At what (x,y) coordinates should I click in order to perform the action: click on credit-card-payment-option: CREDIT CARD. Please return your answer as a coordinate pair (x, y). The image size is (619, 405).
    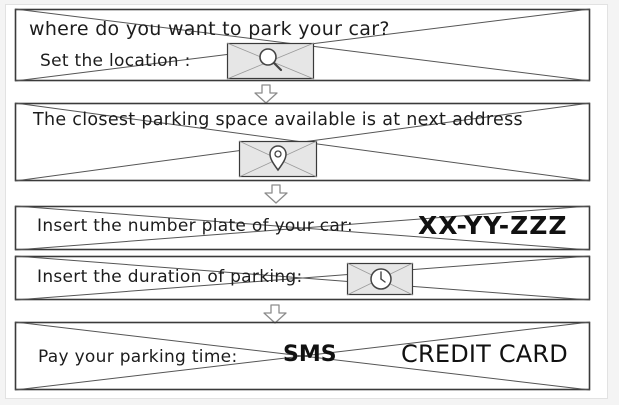
    Looking at the image, I should click on (484, 354).